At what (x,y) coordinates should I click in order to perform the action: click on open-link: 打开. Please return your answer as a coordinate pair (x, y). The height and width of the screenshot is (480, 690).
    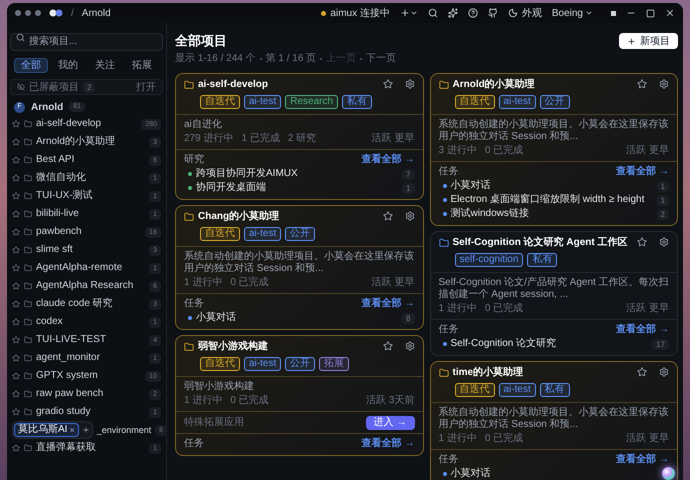
    Looking at the image, I should click on (146, 87).